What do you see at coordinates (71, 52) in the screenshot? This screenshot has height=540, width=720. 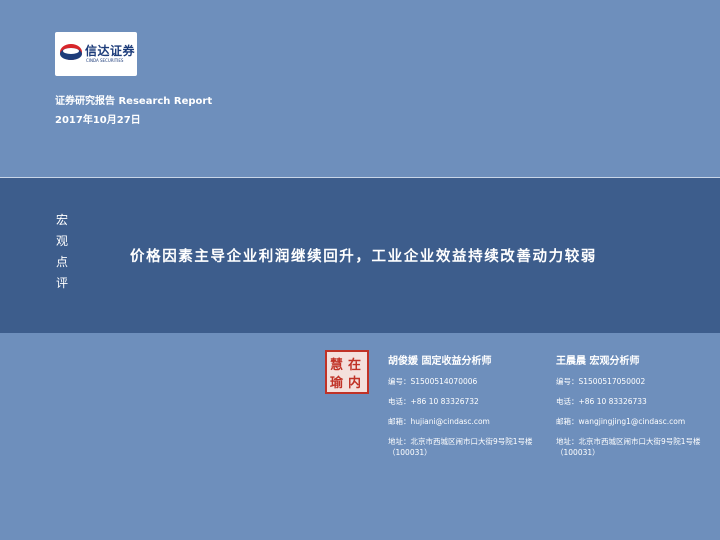 I see `cinda-logo-icon` at bounding box center [71, 52].